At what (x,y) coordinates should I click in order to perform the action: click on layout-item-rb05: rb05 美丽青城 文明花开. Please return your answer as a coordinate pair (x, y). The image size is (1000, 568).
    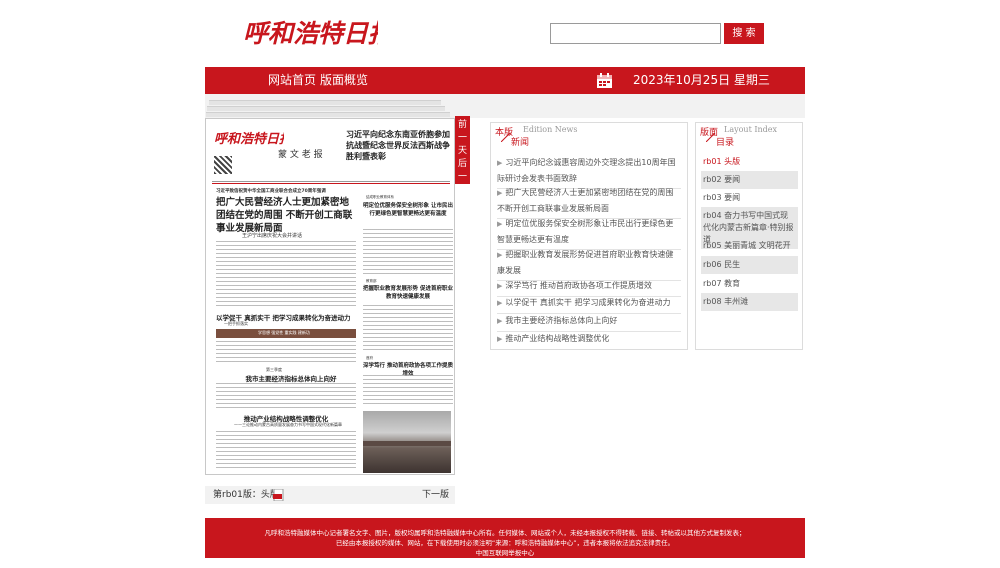
    Looking at the image, I should click on (749, 246).